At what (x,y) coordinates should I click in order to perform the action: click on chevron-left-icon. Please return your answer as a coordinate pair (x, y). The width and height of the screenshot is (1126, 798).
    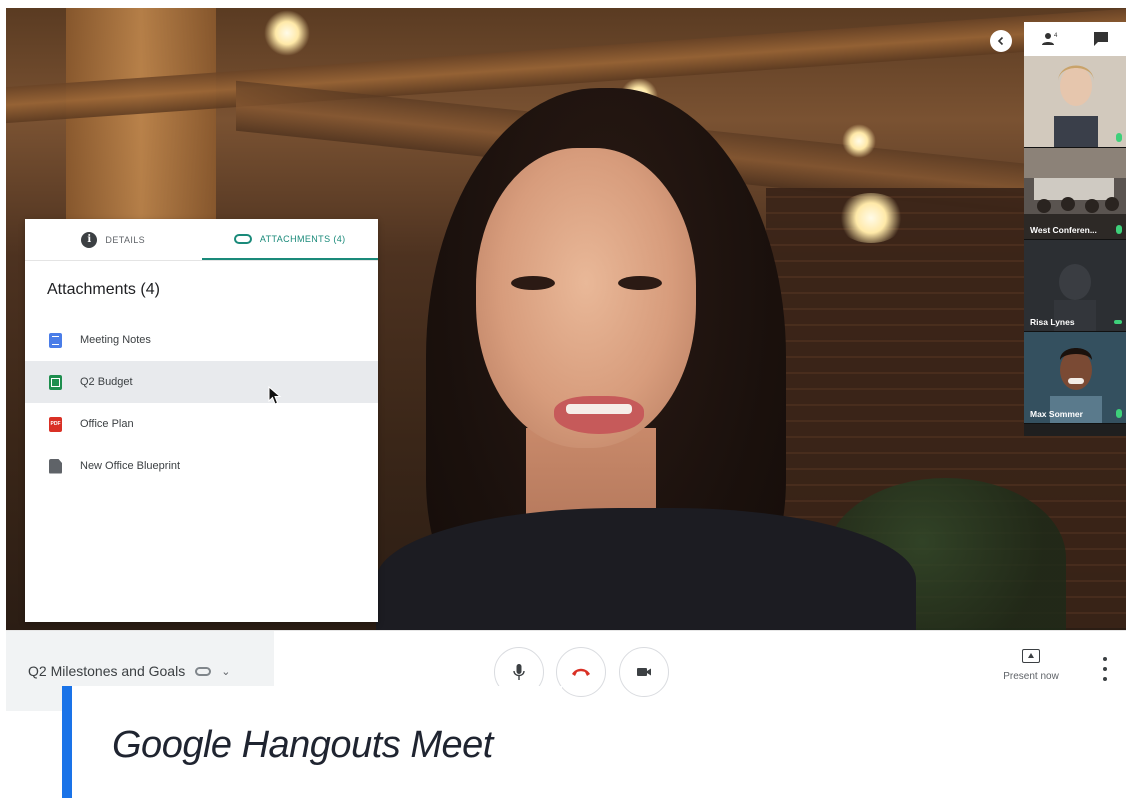
    Looking at the image, I should click on (1000, 41).